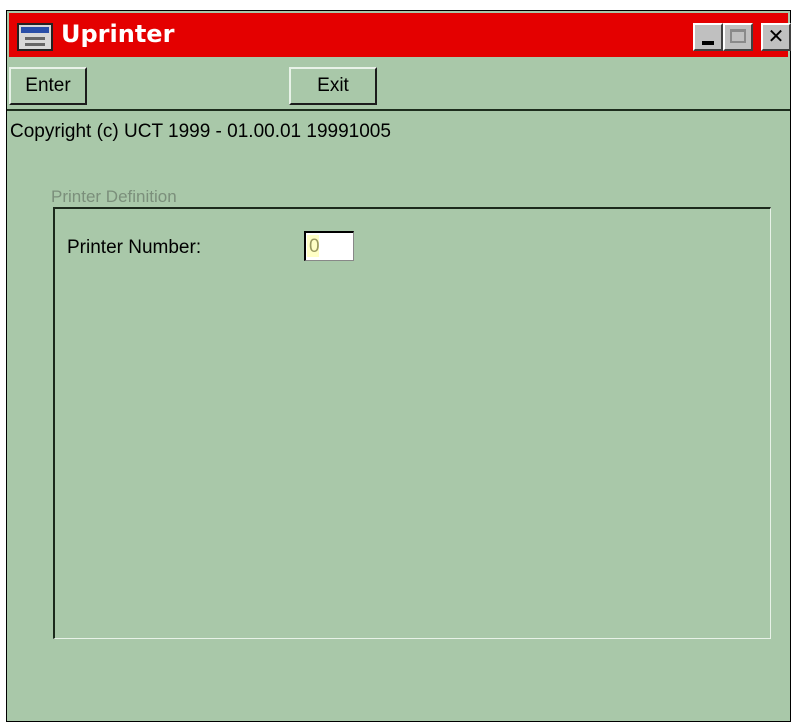  What do you see at coordinates (35, 37) in the screenshot?
I see `app-window-icon` at bounding box center [35, 37].